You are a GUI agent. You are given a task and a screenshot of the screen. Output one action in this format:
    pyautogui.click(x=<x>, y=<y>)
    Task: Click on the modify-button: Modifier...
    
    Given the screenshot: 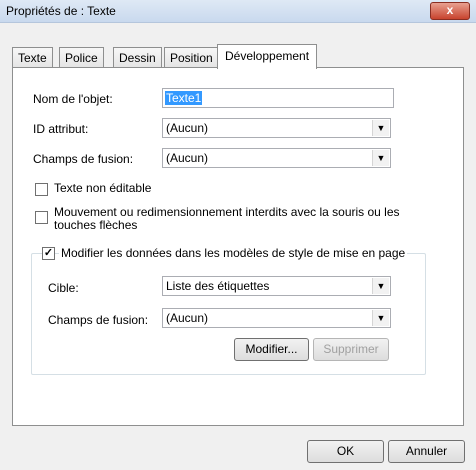 What is the action you would take?
    pyautogui.click(x=271, y=349)
    